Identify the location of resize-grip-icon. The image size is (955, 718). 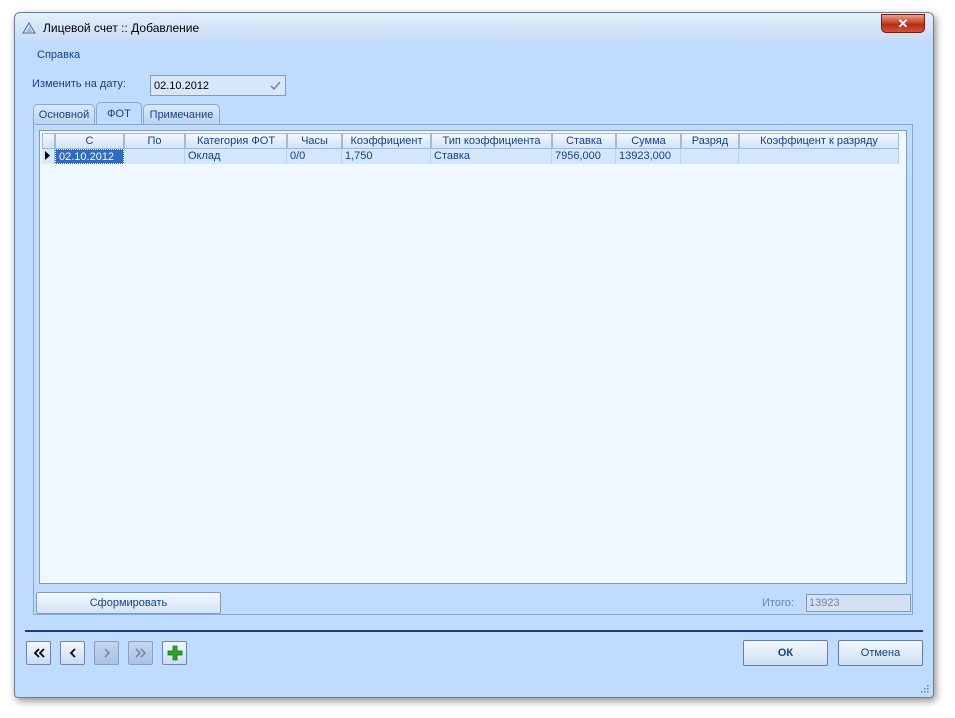
(924, 688).